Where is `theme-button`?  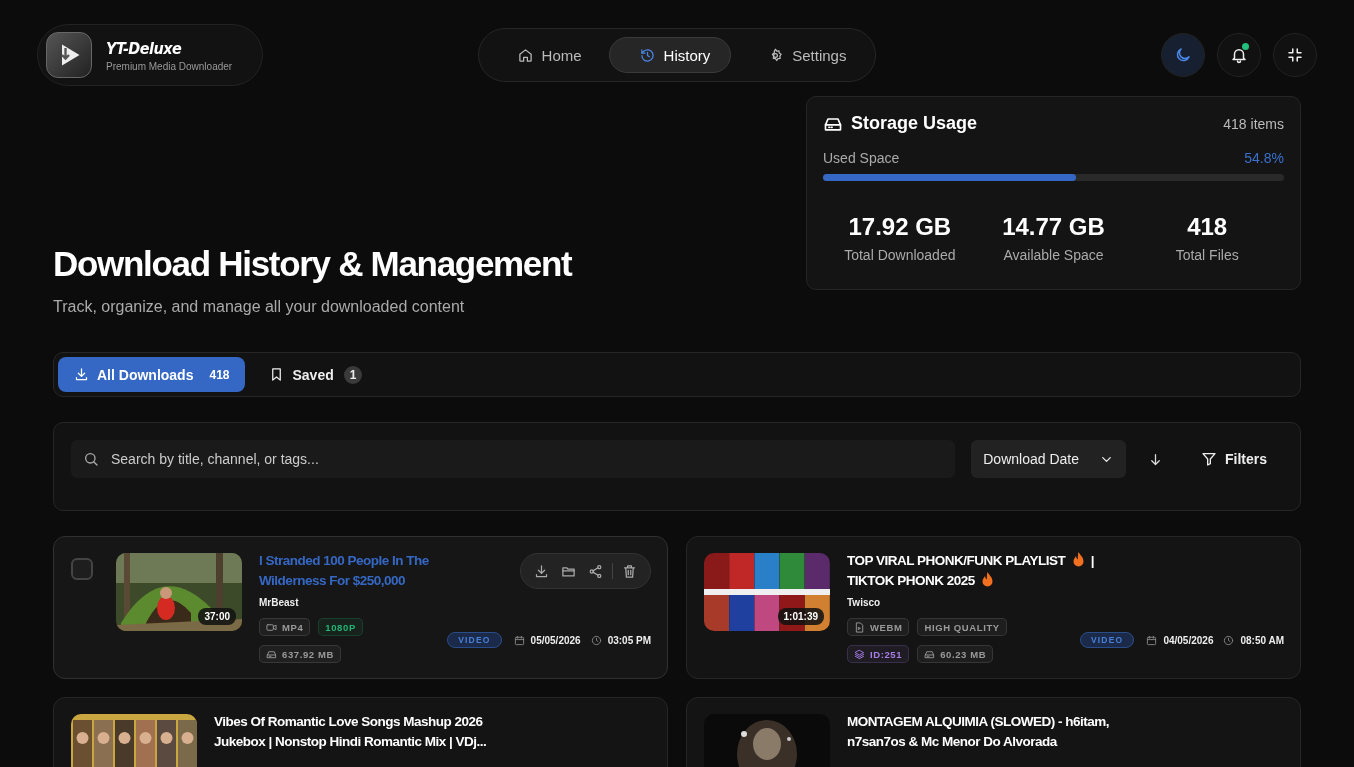
theme-button is located at coordinates (1183, 55).